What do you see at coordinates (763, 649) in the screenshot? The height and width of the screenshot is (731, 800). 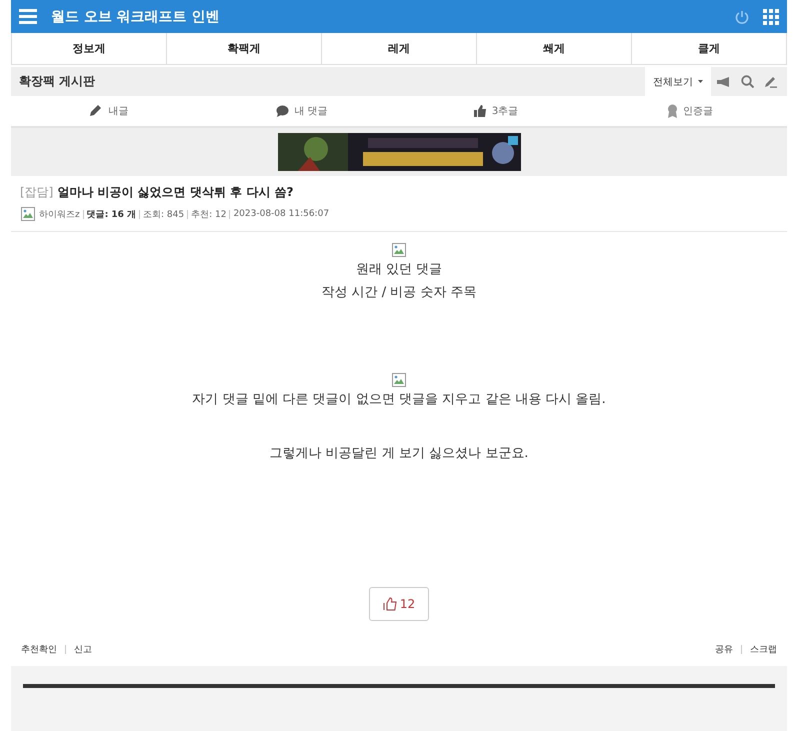 I see `footer-link: 스크랩` at bounding box center [763, 649].